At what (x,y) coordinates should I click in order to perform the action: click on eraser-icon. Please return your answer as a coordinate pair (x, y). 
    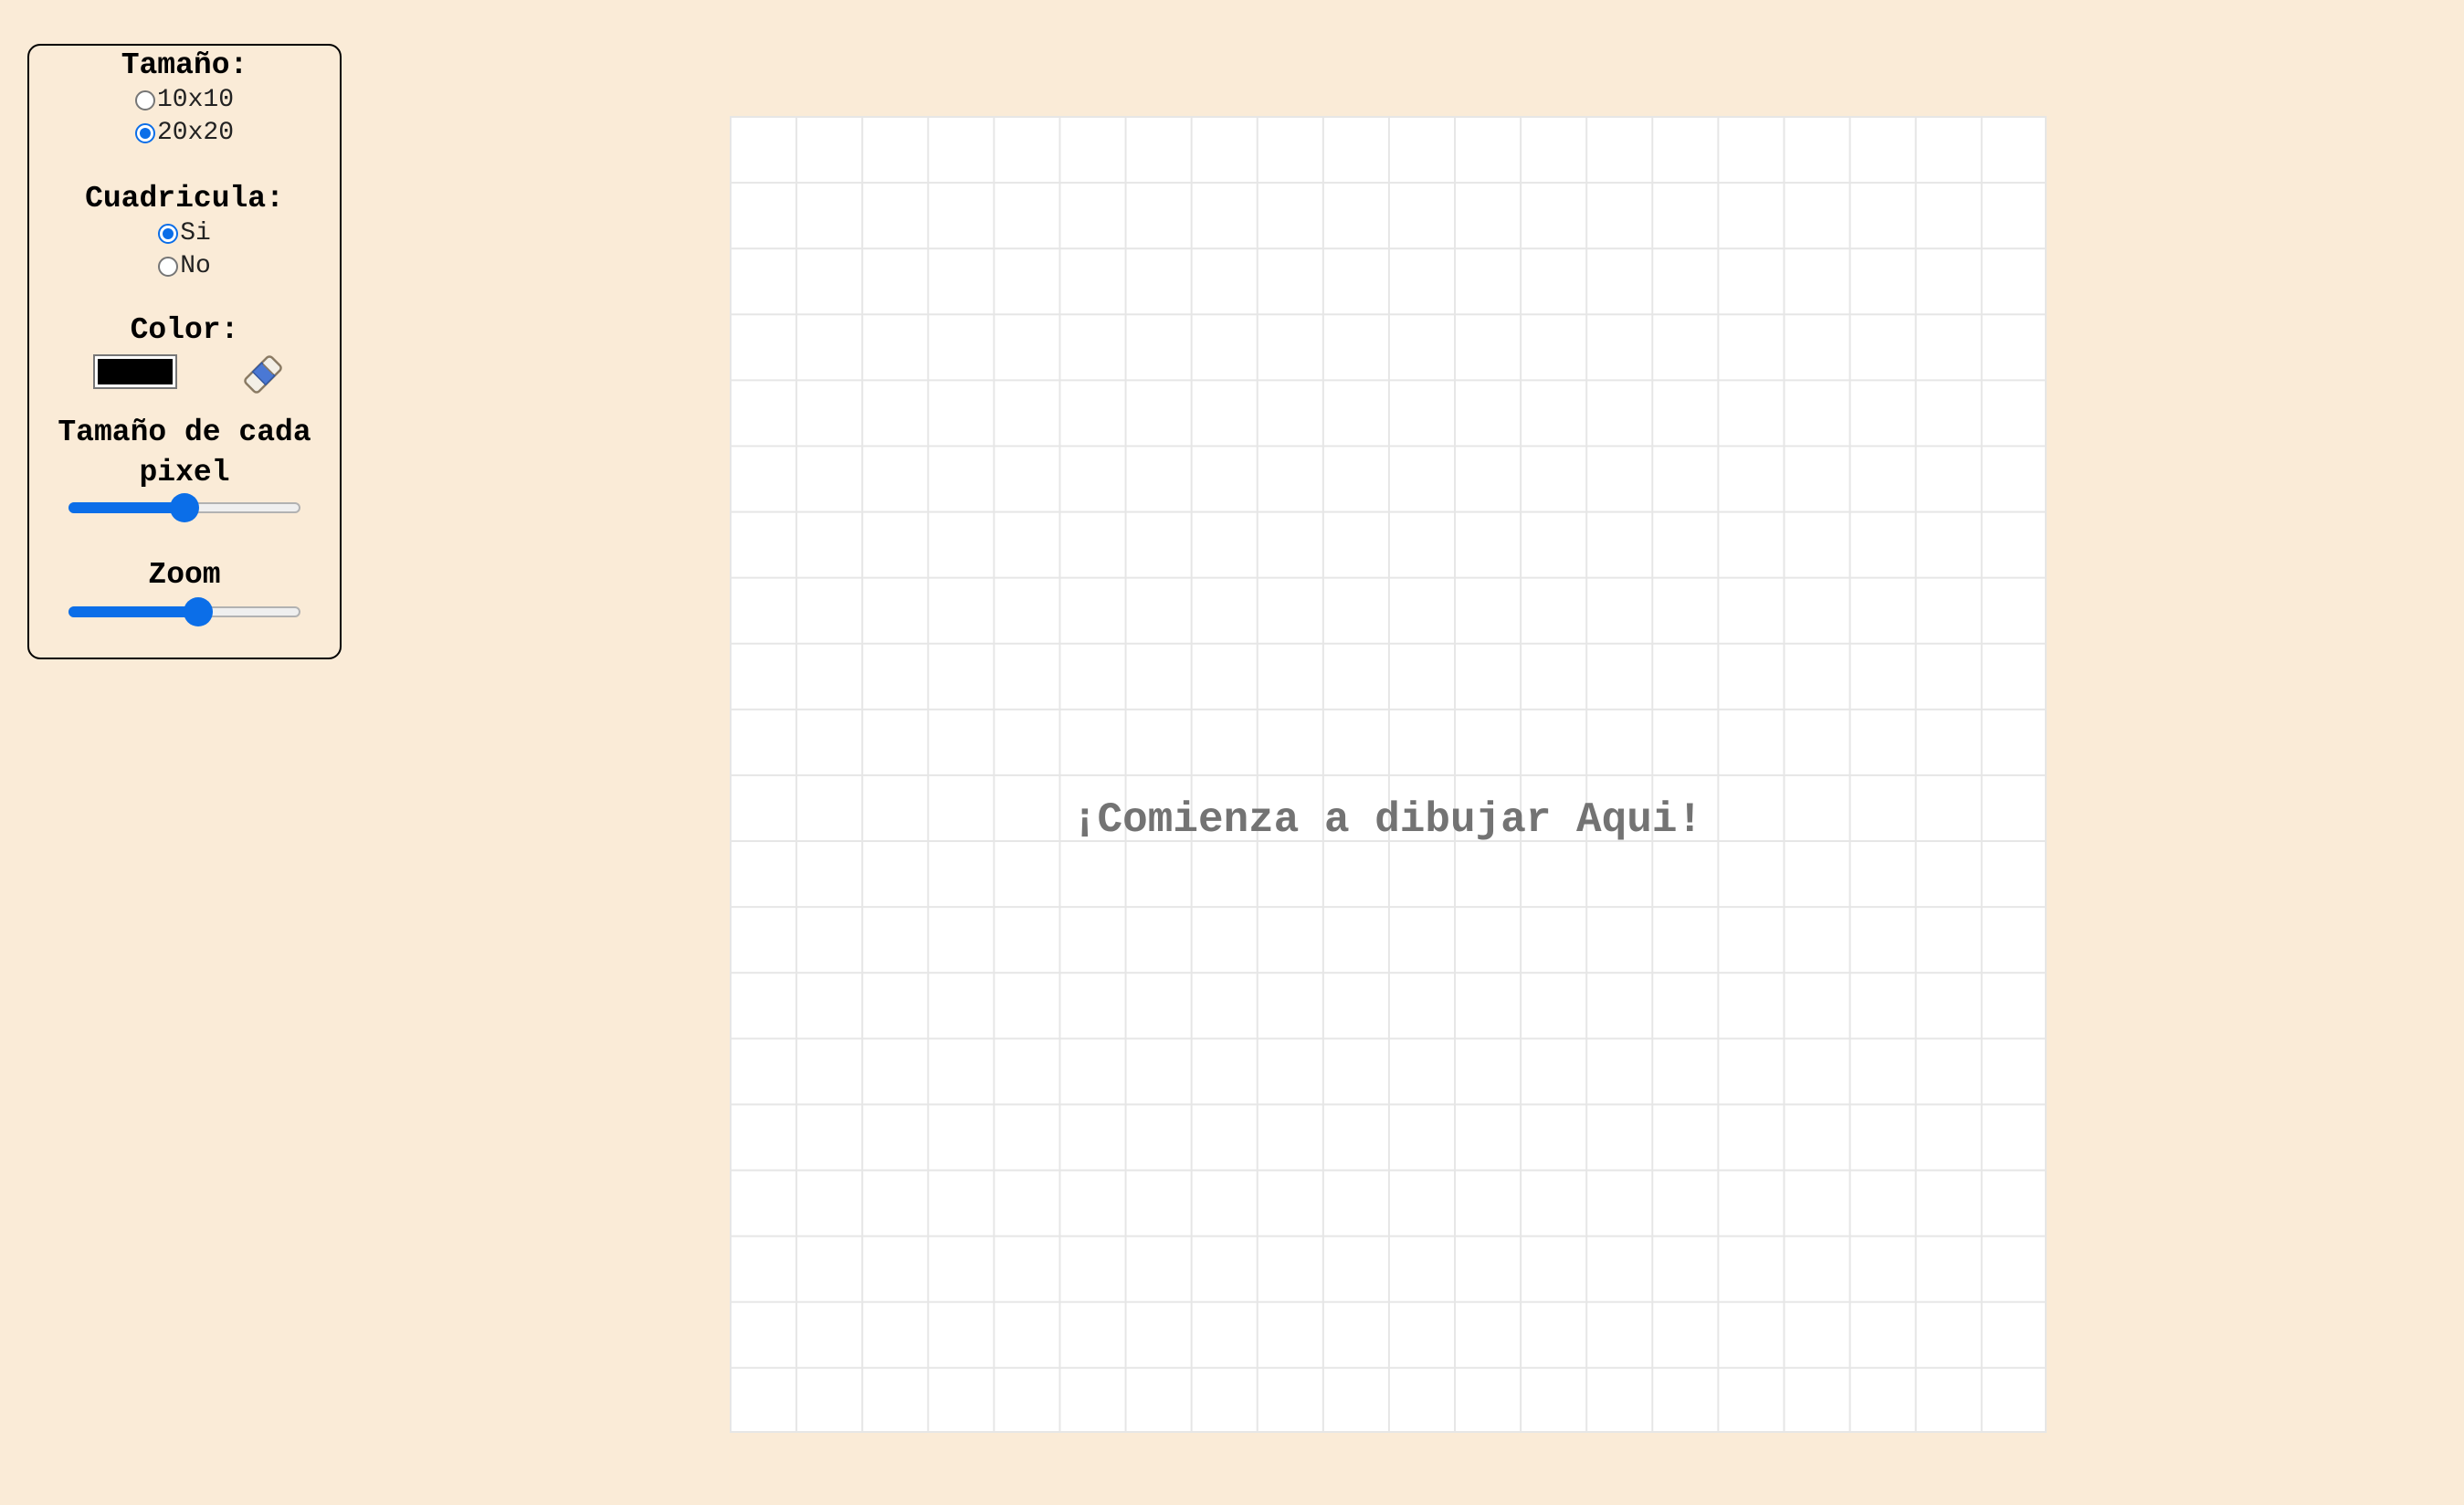
    Looking at the image, I should click on (263, 374).